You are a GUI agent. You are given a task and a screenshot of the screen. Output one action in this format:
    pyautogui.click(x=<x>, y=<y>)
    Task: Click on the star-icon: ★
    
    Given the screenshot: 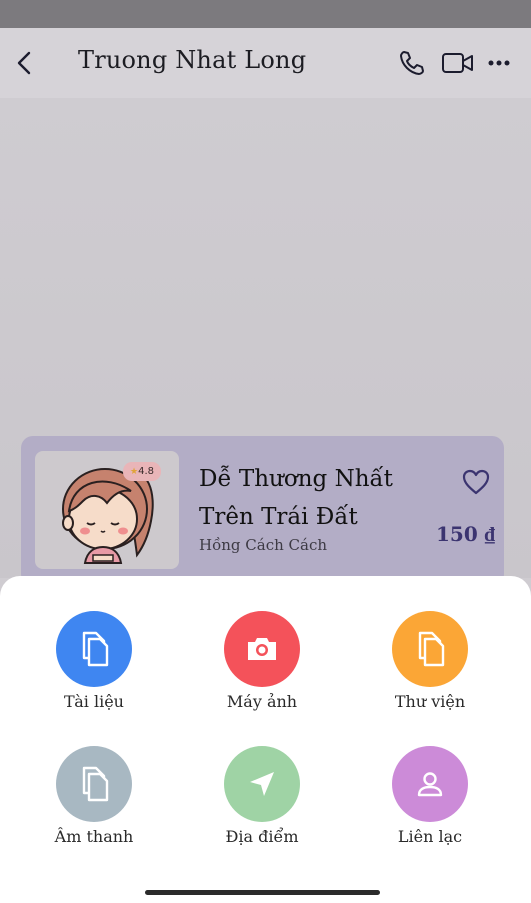 What is the action you would take?
    pyautogui.click(x=134, y=472)
    